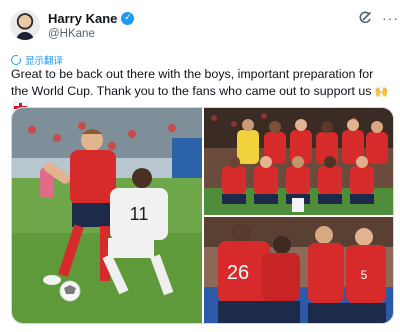 Image resolution: width=400 pixels, height=332 pixels. What do you see at coordinates (44, 61) in the screenshot?
I see `translate-label: 显示翻译` at bounding box center [44, 61].